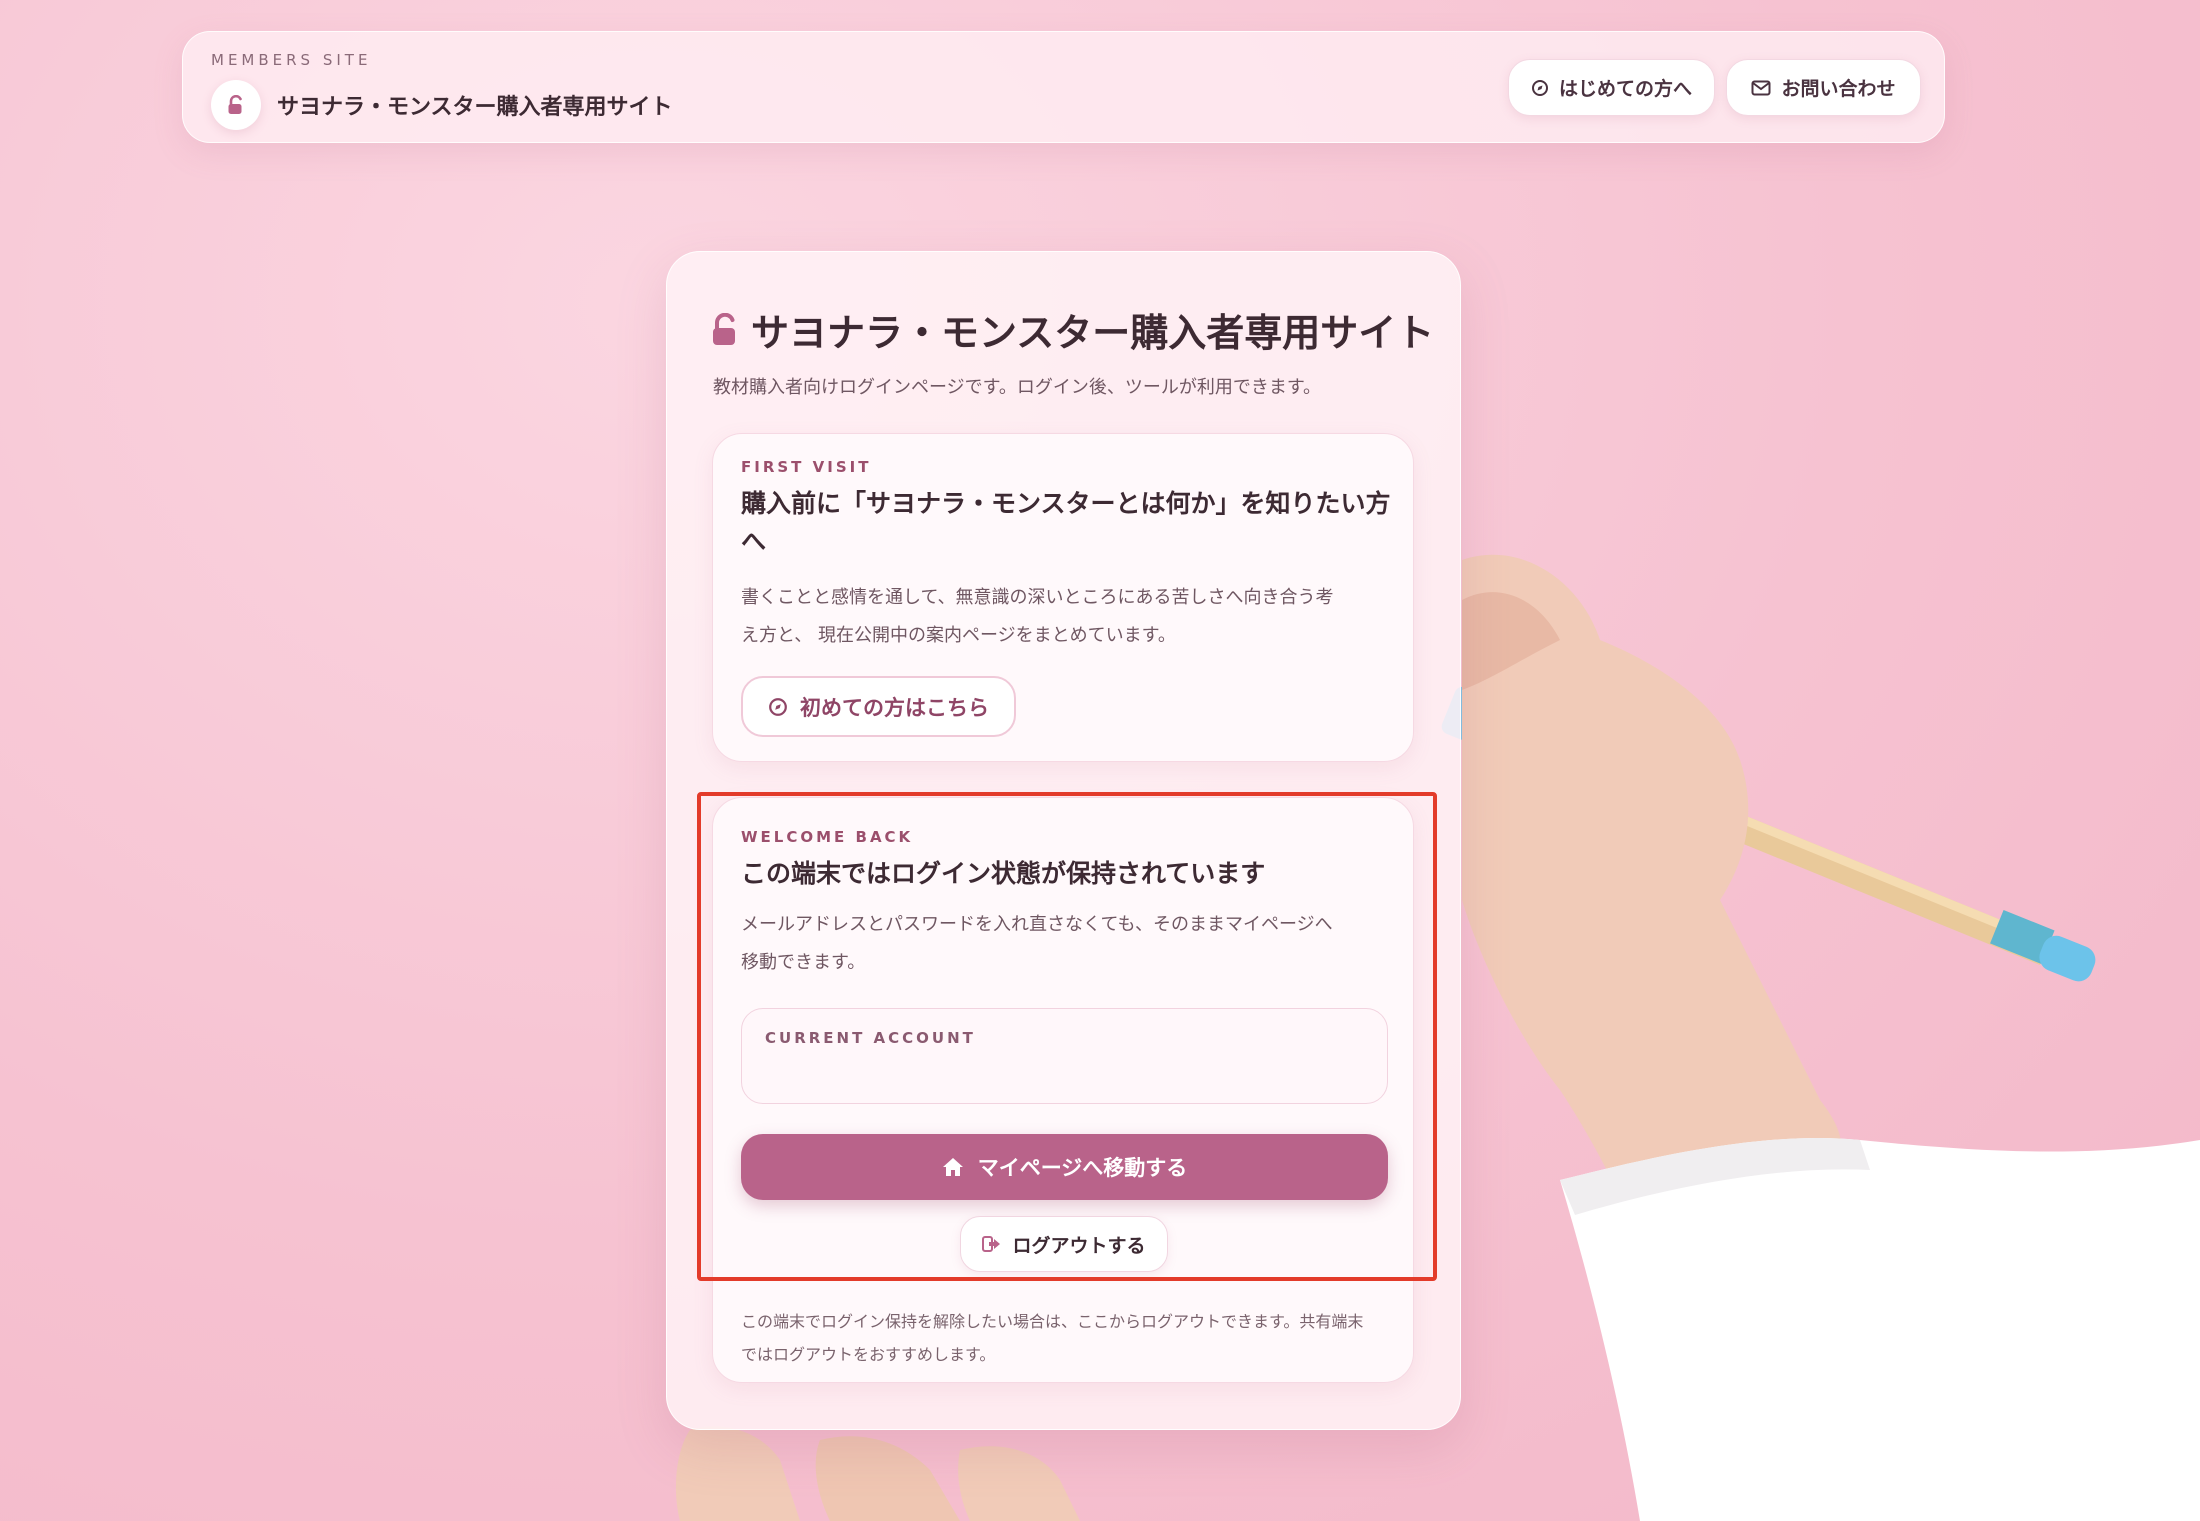 Image resolution: width=2200 pixels, height=1521 pixels. Describe the element at coordinates (1625, 89) in the screenshot. I see `first-time-label: はじめての方へ` at that location.